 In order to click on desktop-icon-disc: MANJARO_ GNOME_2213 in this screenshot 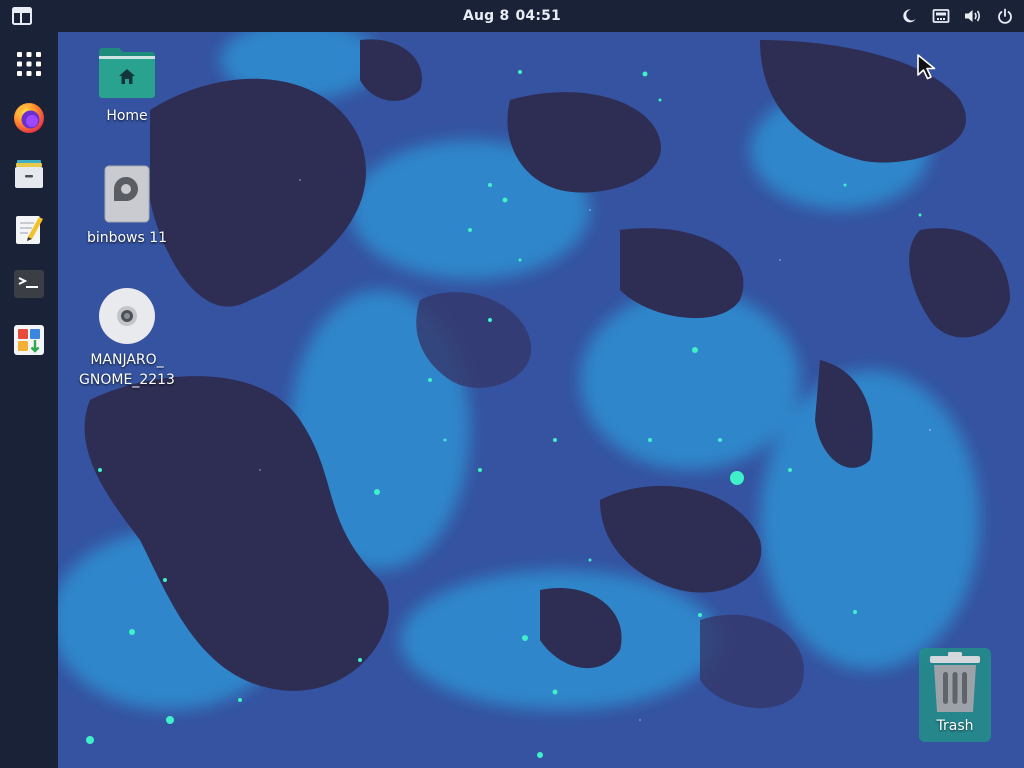, I will do `click(127, 337)`.